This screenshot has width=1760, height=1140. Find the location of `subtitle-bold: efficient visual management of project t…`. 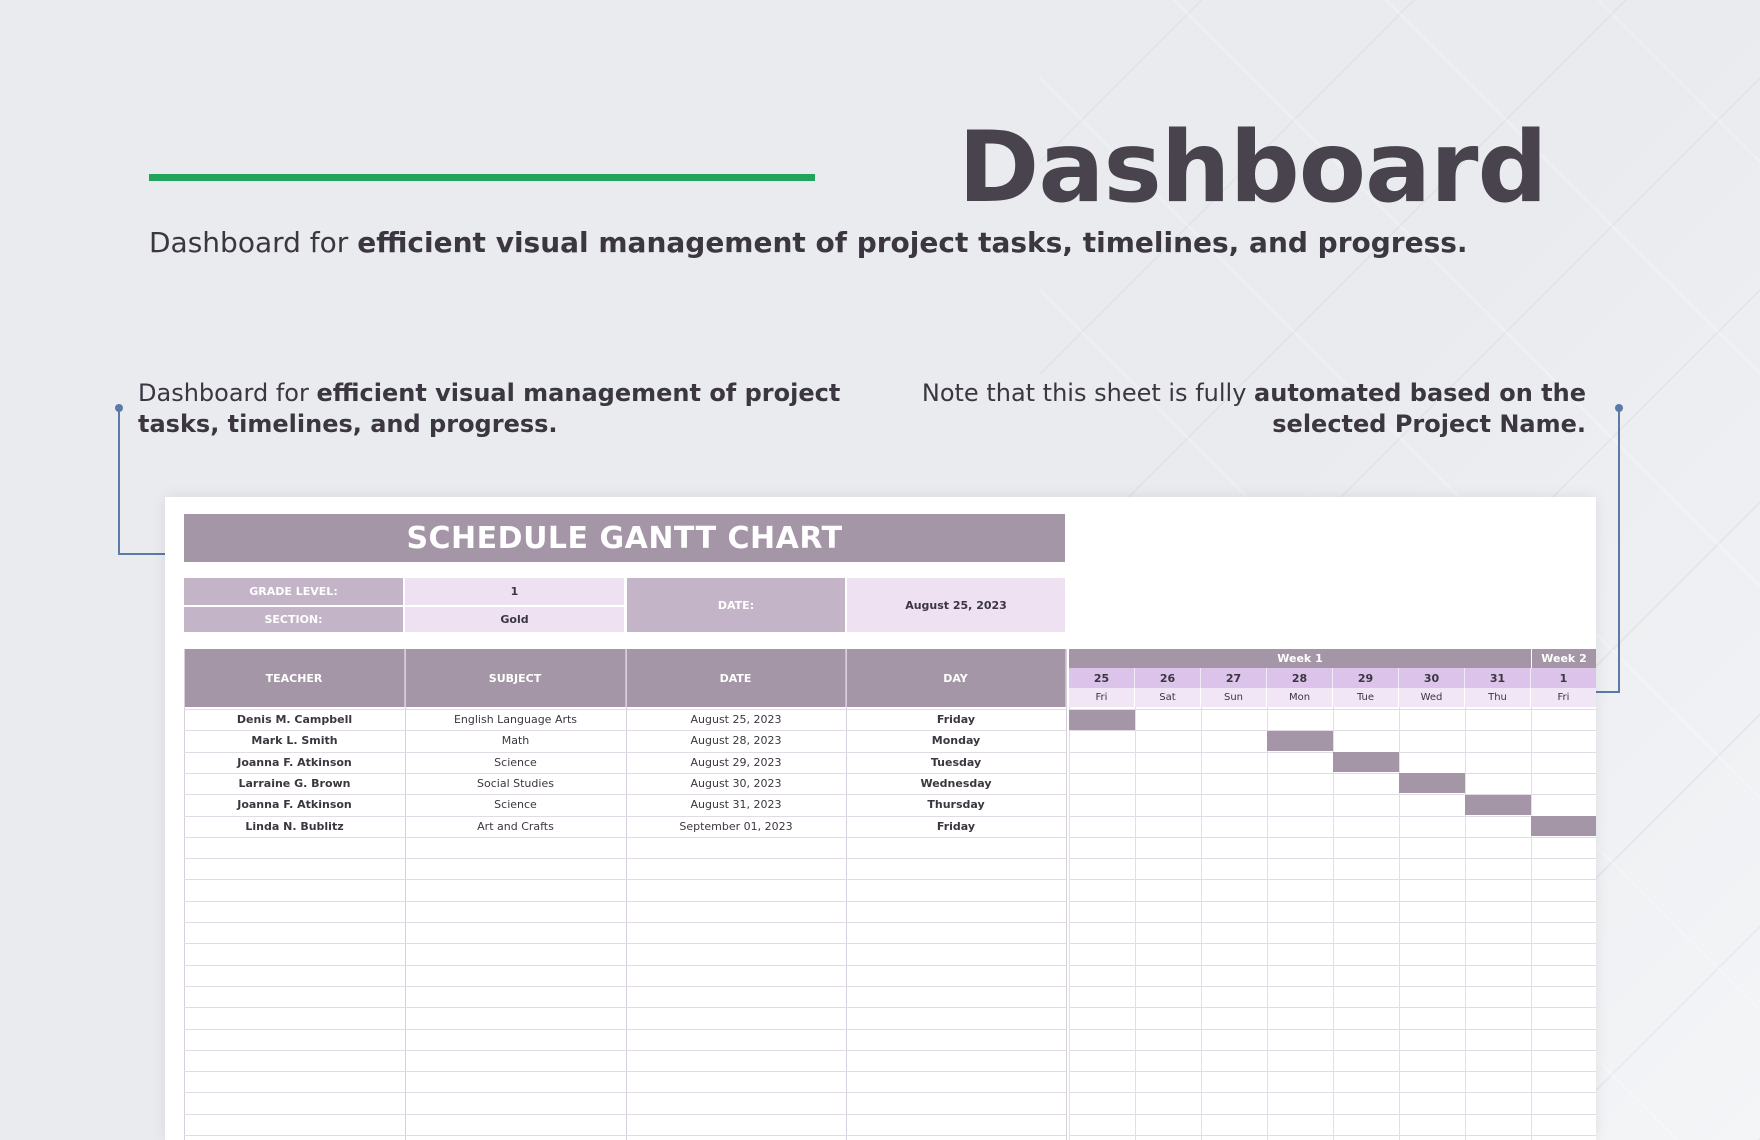

subtitle-bold: efficient visual management of project t… is located at coordinates (912, 242).